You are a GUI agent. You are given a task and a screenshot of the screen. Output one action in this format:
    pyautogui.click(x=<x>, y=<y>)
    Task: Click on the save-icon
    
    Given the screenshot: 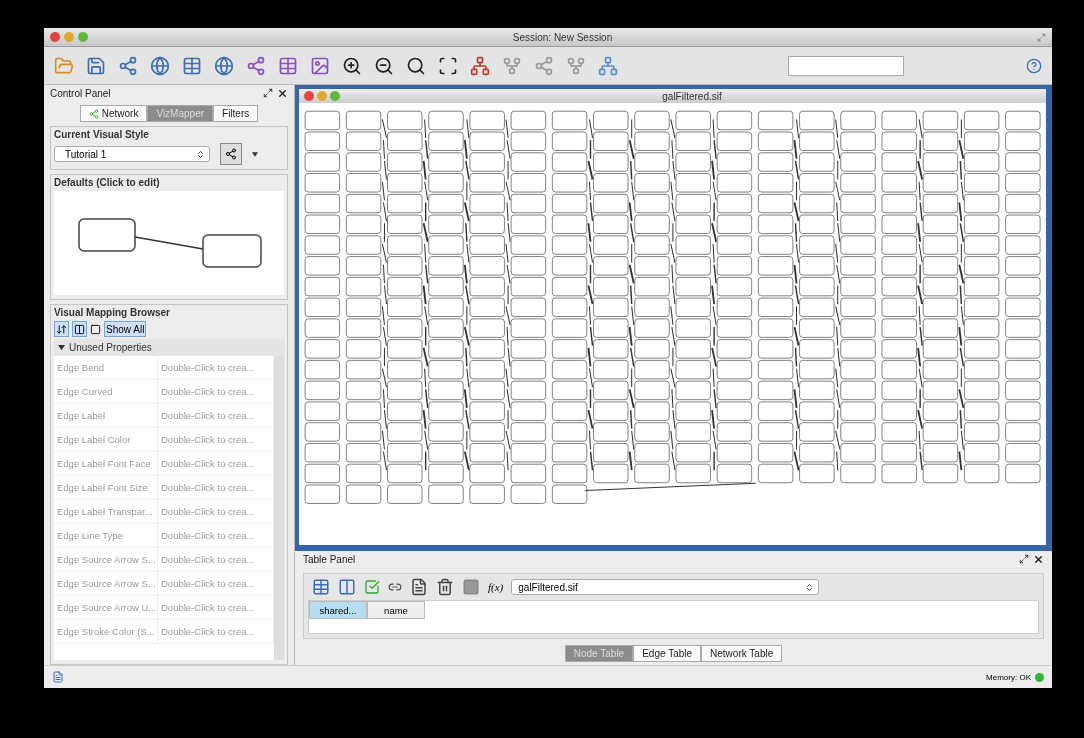 What is the action you would take?
    pyautogui.click(x=96, y=65)
    